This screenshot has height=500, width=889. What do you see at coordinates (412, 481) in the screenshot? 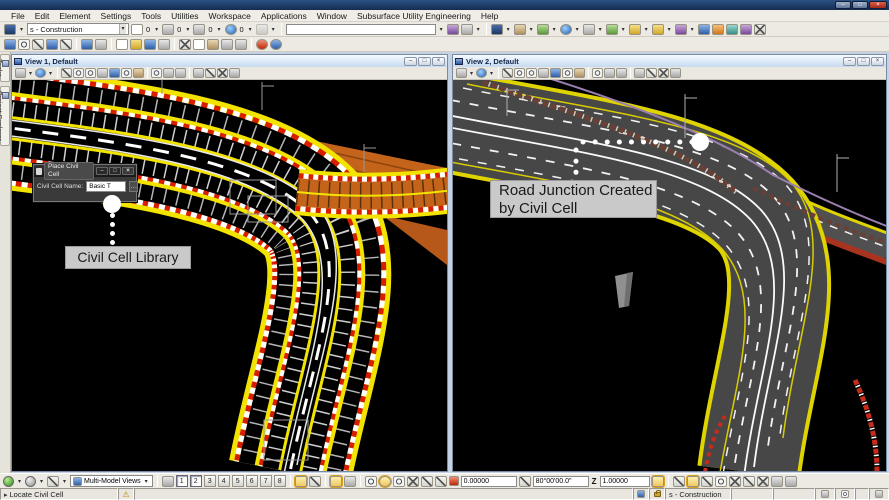
I see `plus-axes-icon` at bounding box center [412, 481].